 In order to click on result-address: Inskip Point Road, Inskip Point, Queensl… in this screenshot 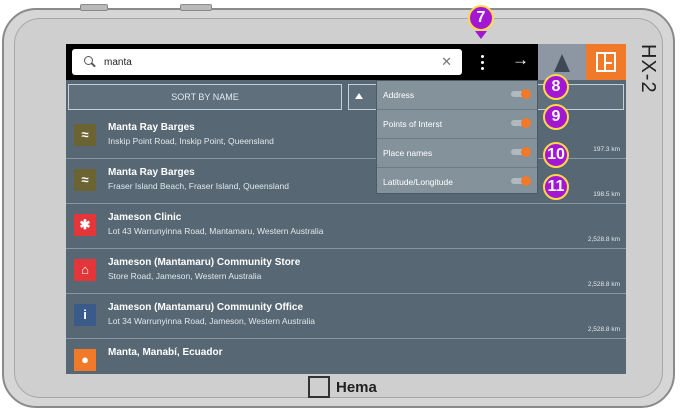, I will do `click(191, 141)`.